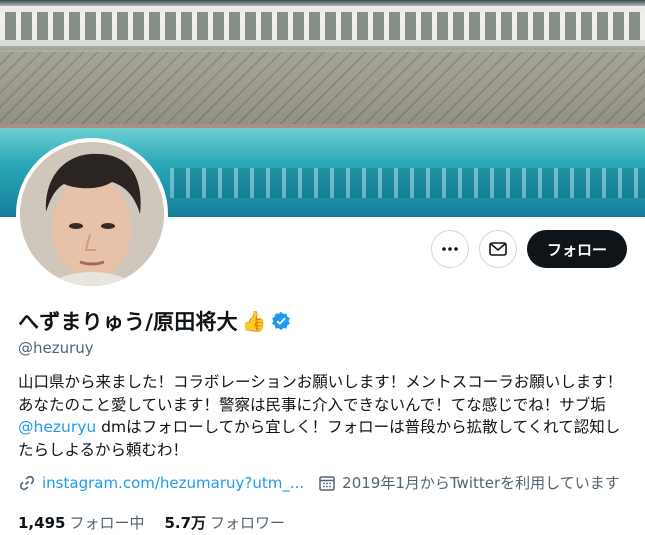  Describe the element at coordinates (481, 483) in the screenshot. I see `joined-text: 2019年1月からTwitterを利用しています` at that location.